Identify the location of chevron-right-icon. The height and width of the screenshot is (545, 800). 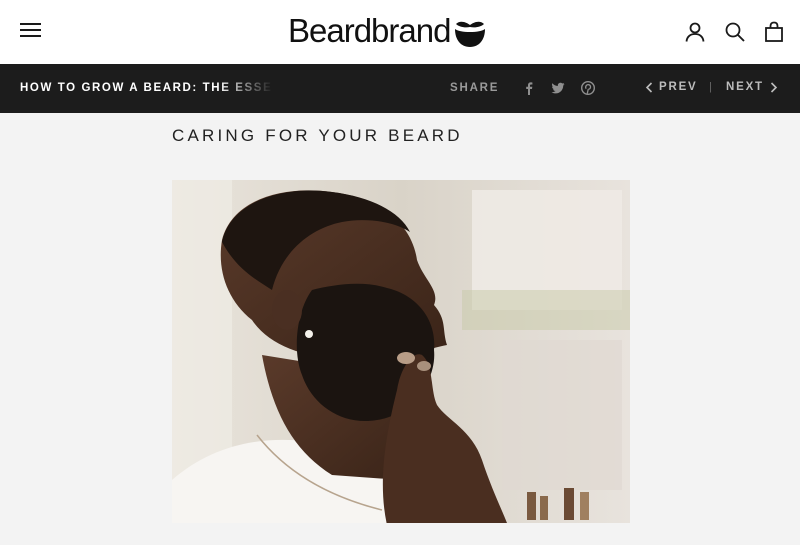
(774, 87).